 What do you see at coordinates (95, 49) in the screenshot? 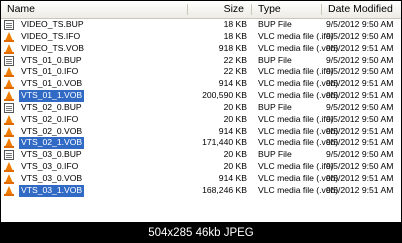
I see `file-name-cell: VIDEO_TS.VOB` at bounding box center [95, 49].